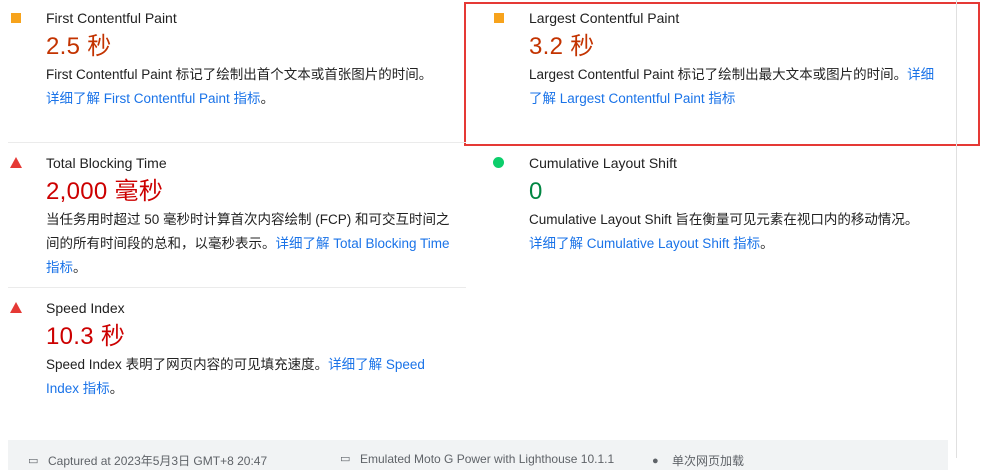 The height and width of the screenshot is (470, 984). What do you see at coordinates (106, 163) in the screenshot?
I see `metric-title: Total Blocking Time` at bounding box center [106, 163].